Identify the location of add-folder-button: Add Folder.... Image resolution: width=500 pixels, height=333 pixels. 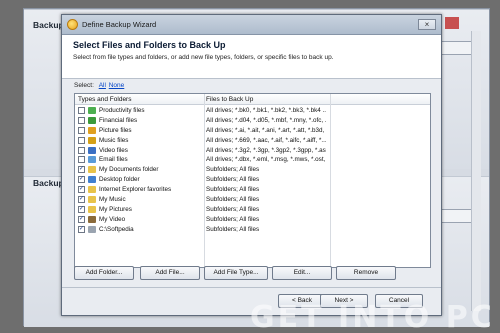
(104, 273).